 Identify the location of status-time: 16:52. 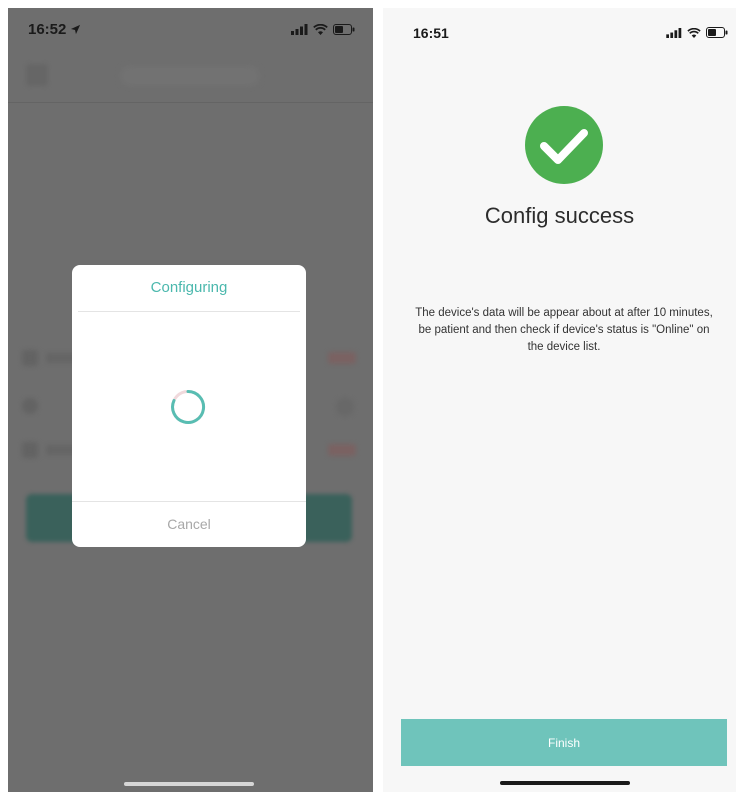
(54, 29).